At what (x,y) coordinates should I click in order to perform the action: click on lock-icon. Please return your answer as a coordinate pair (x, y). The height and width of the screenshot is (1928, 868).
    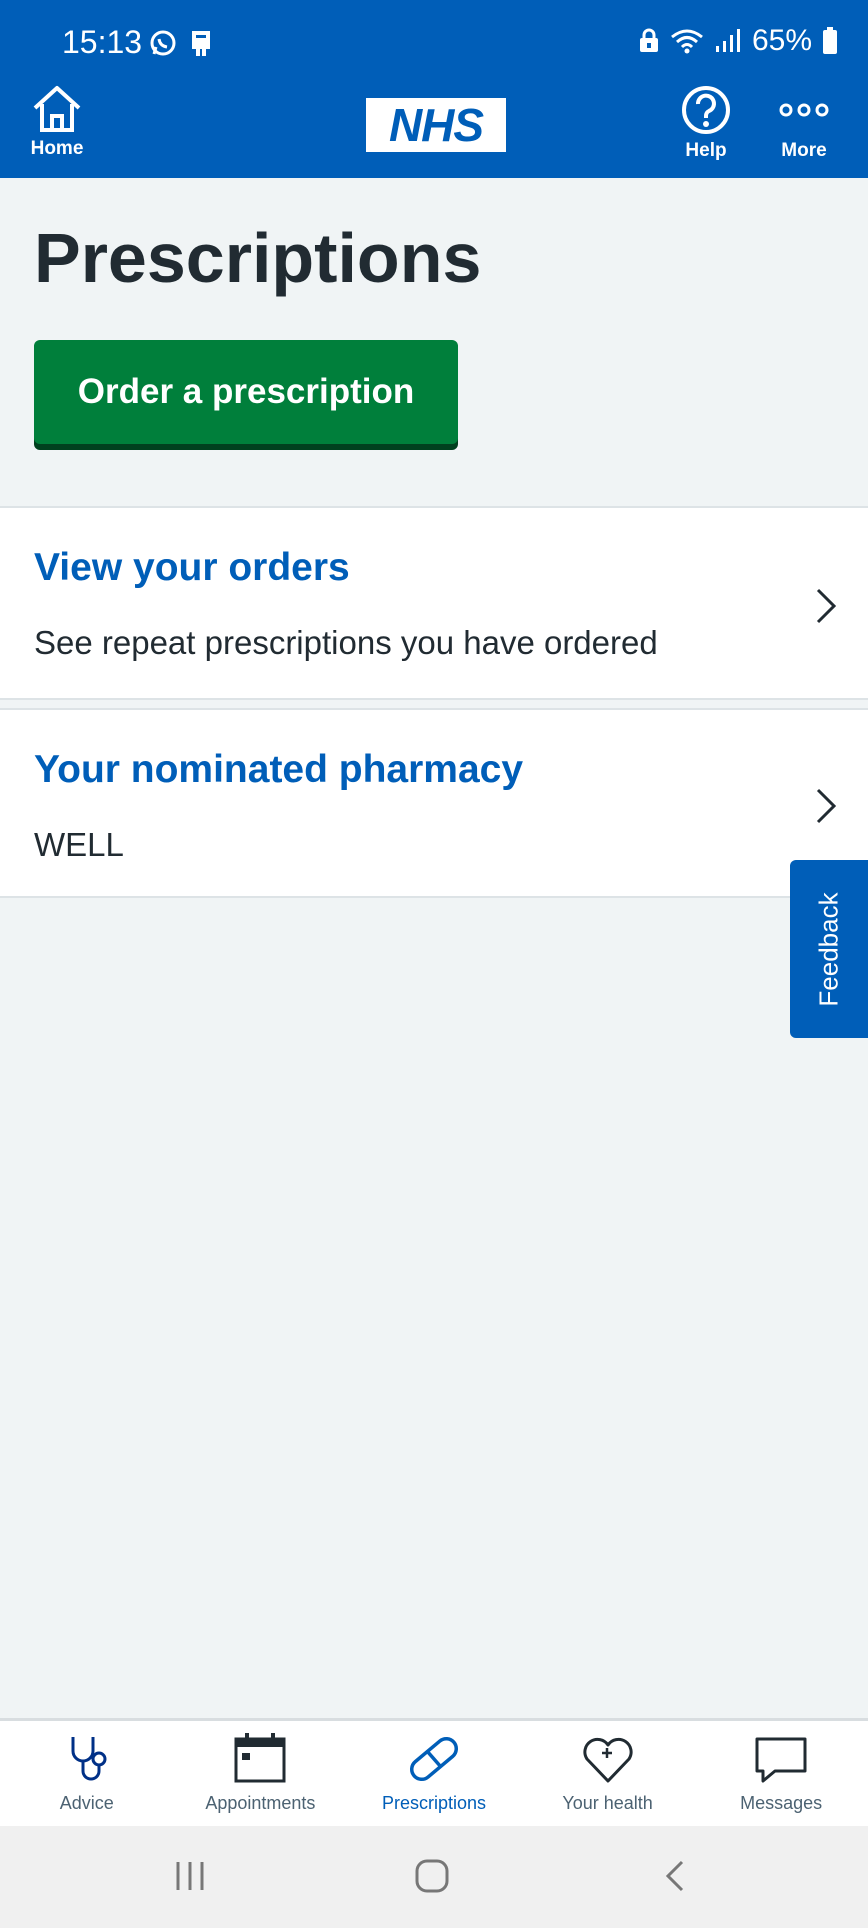
    Looking at the image, I should click on (648, 40).